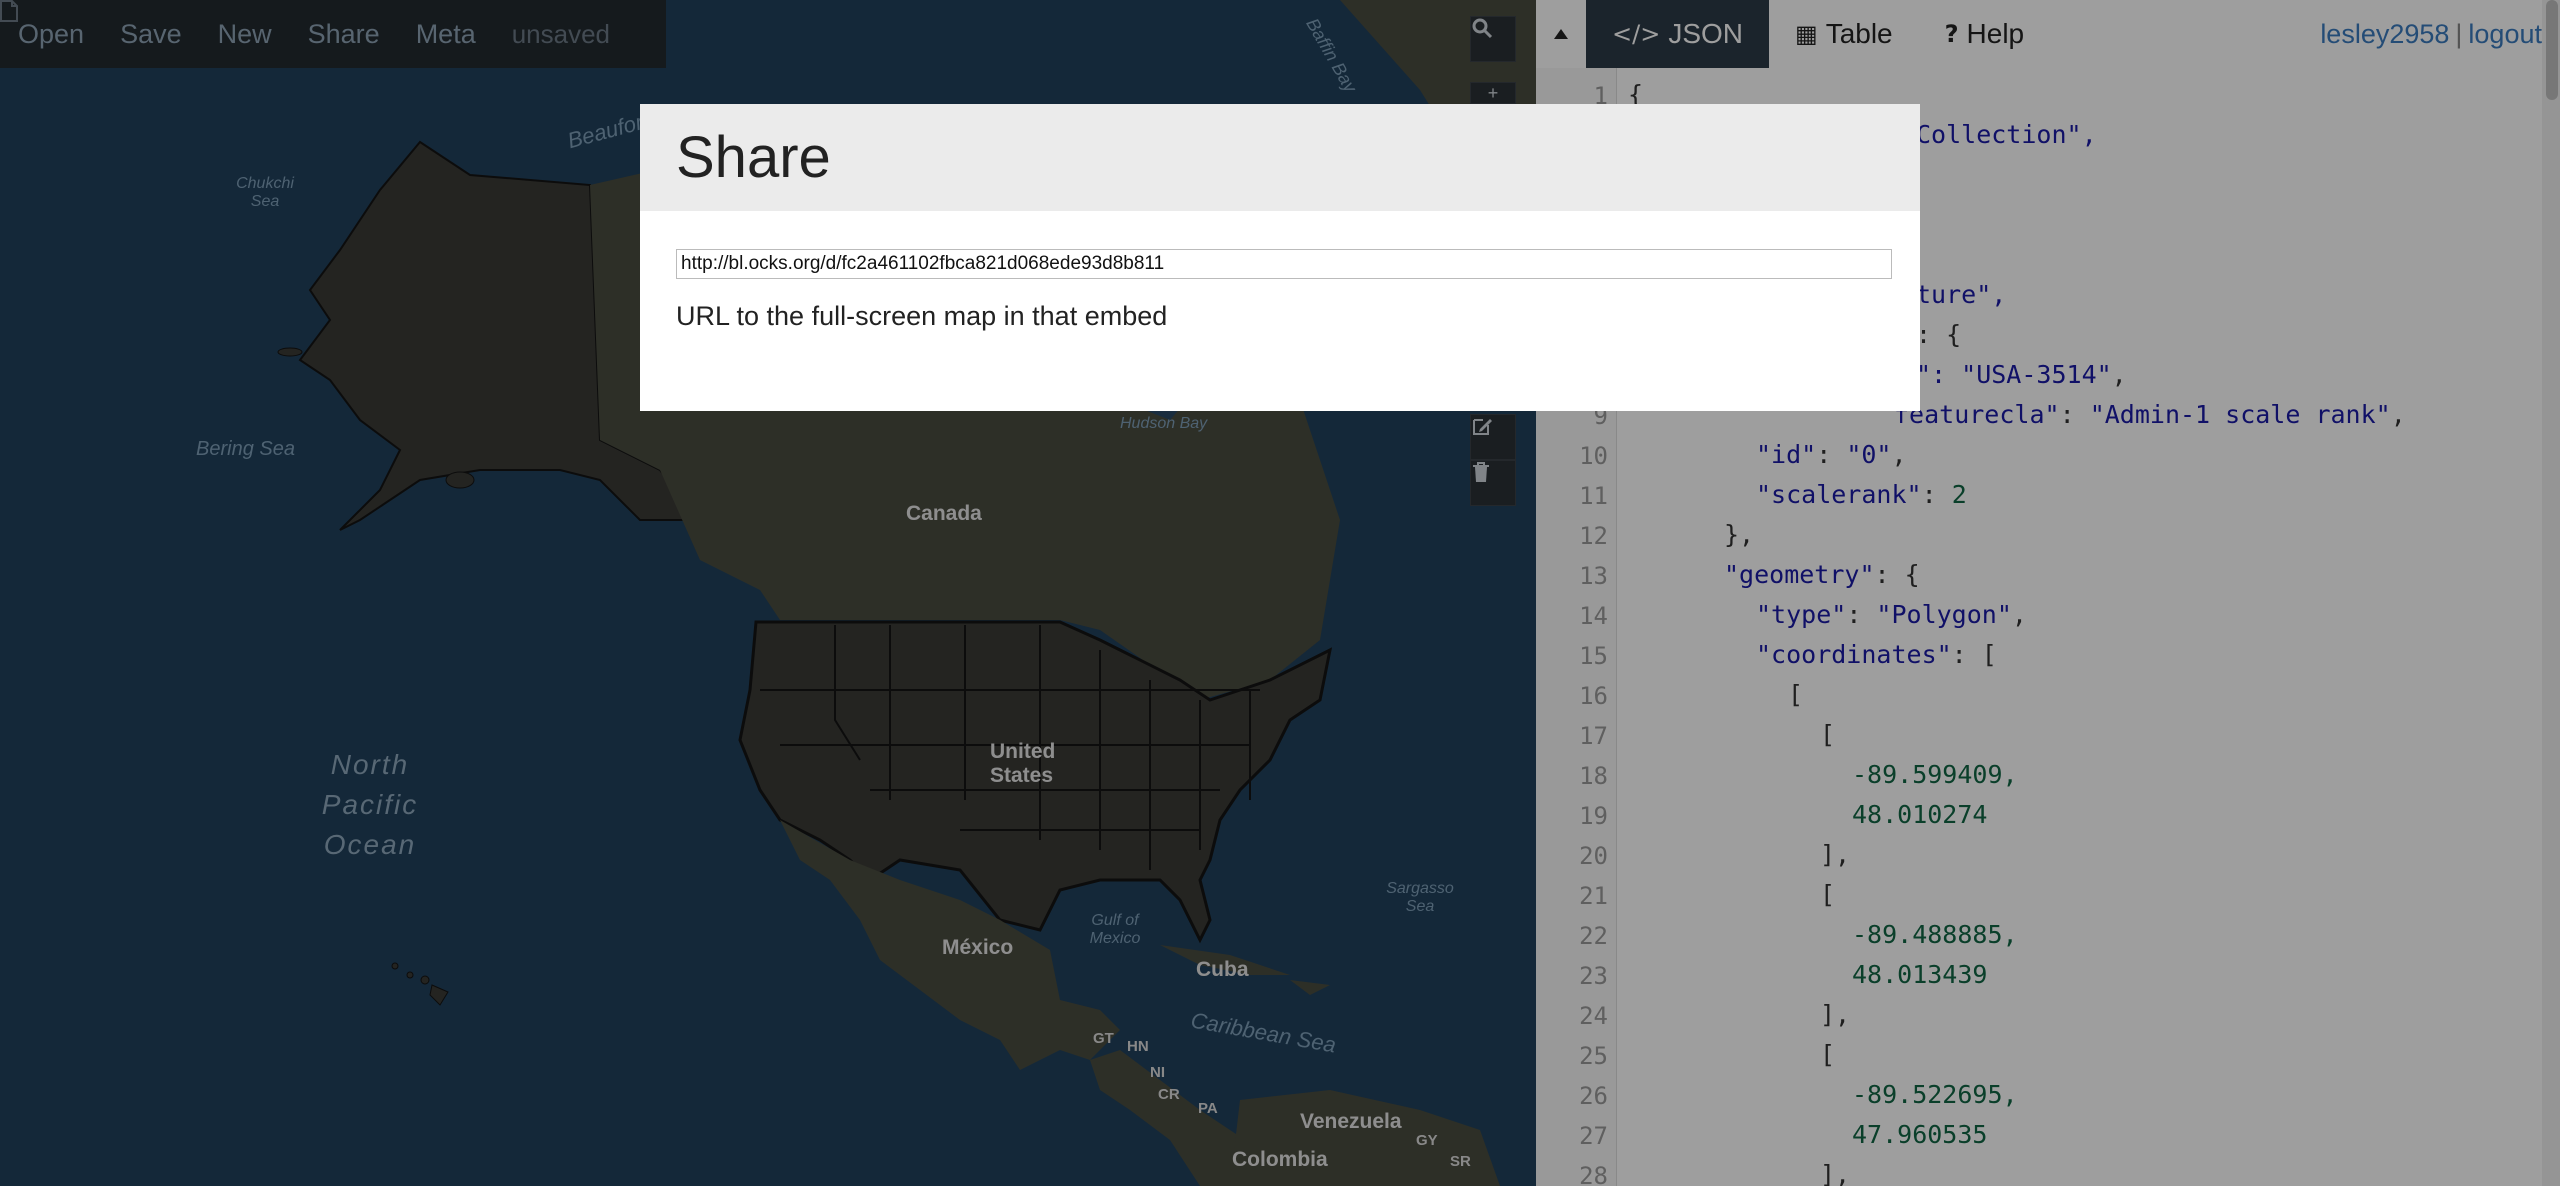 The width and height of the screenshot is (2560, 1186). What do you see at coordinates (370, 804) in the screenshot?
I see `label-north-pacific: North Pacific Ocean` at bounding box center [370, 804].